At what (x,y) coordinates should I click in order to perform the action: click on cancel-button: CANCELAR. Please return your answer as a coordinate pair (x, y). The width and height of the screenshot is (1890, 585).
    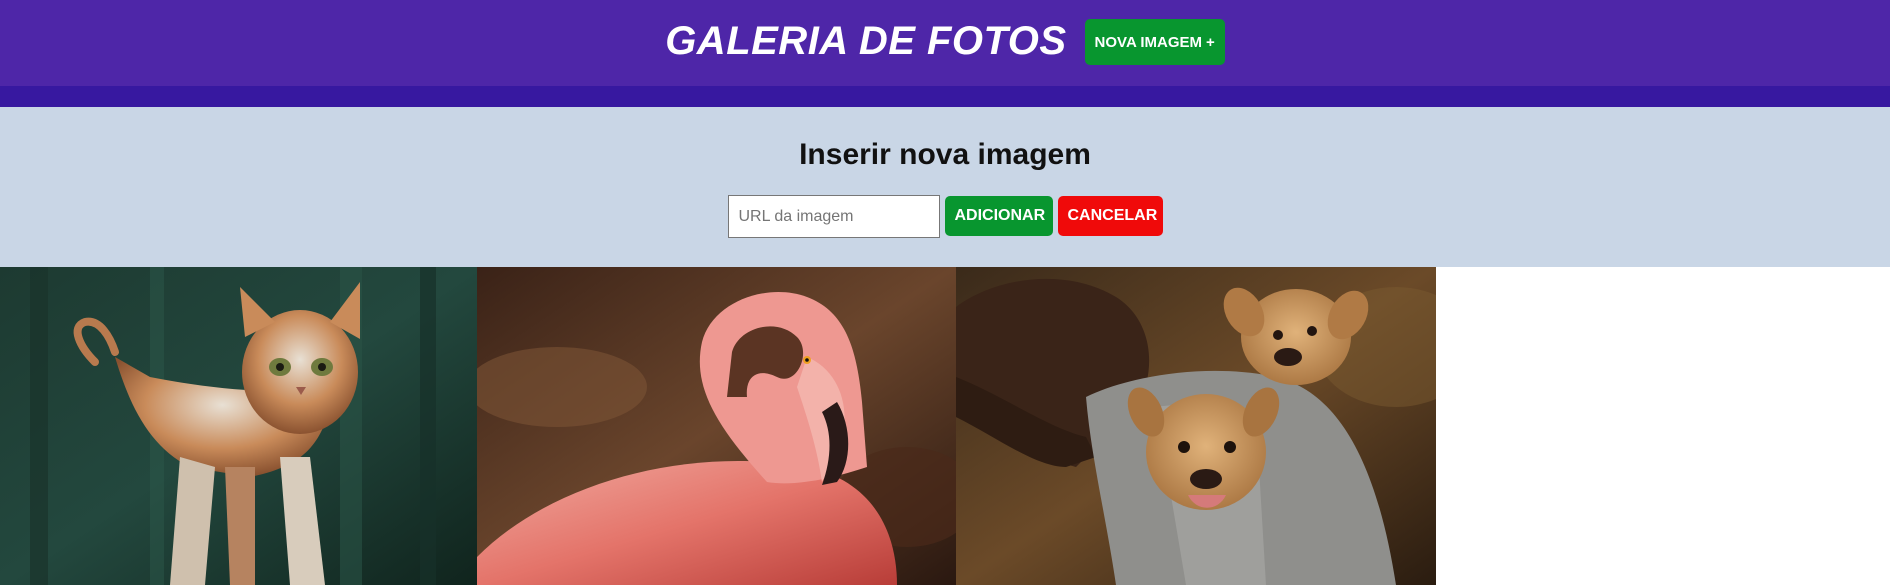
    Looking at the image, I should click on (1110, 216).